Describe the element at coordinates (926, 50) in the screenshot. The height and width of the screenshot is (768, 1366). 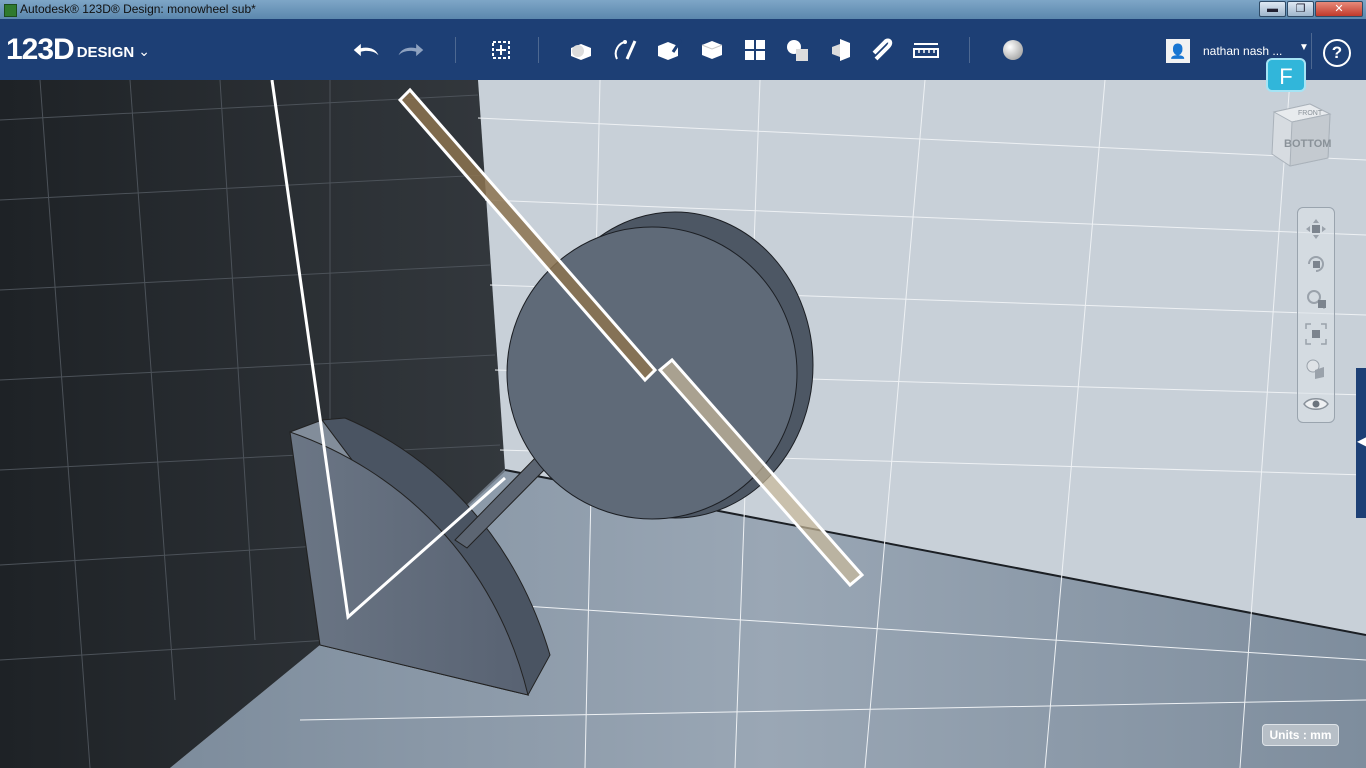
I see `measure-icon` at that location.